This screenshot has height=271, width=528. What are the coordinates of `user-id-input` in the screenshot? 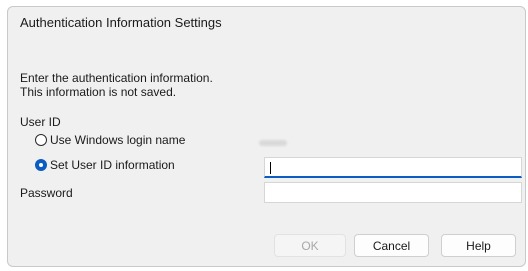 It's located at (393, 167).